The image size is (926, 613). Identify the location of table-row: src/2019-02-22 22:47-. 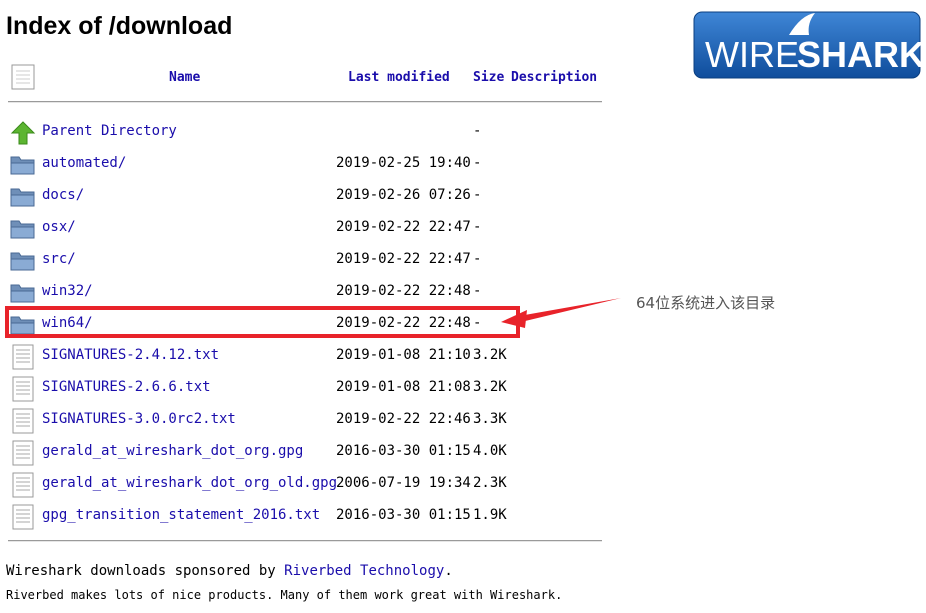
(305, 260).